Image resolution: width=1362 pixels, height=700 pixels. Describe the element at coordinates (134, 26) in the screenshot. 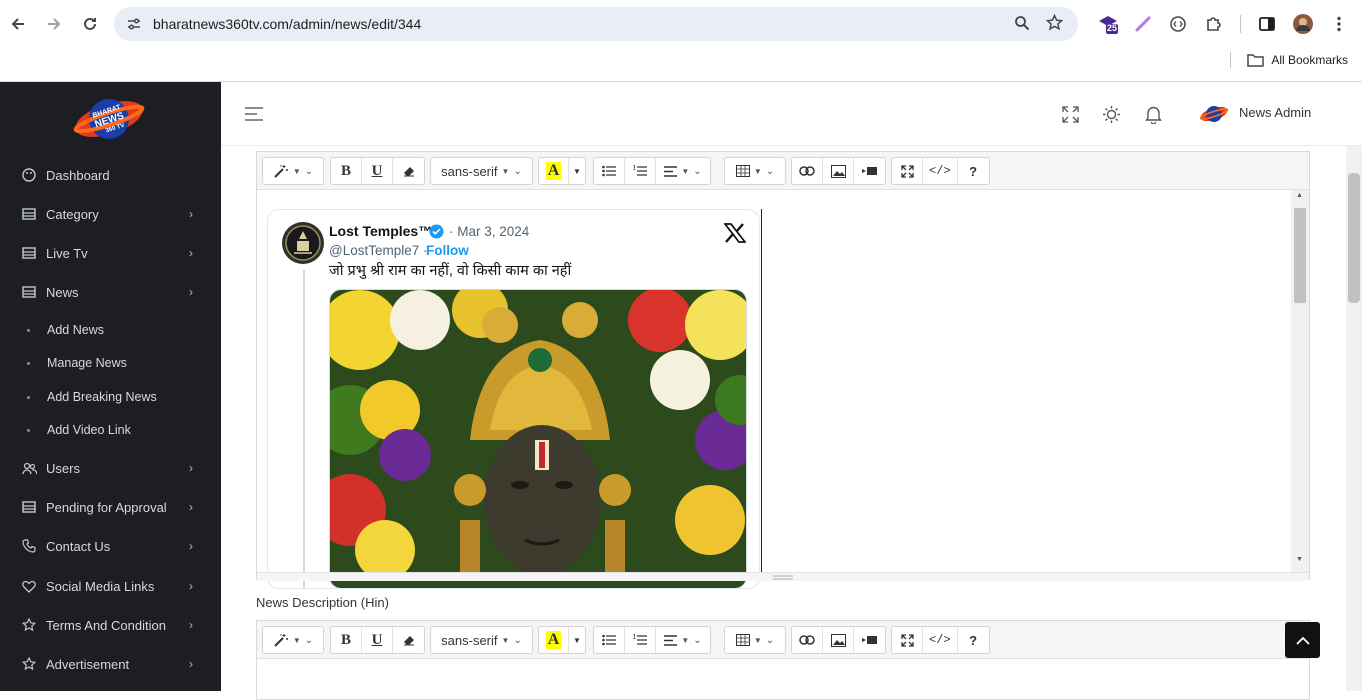

I see `site-settings-icon` at that location.